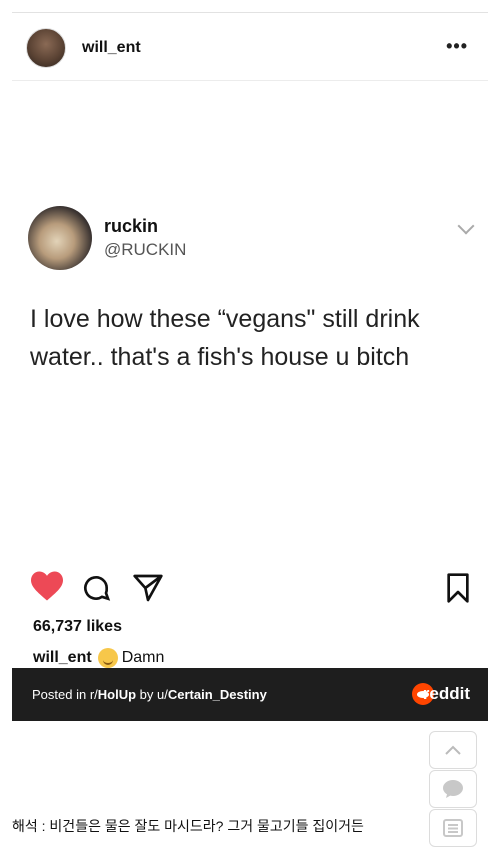 The image size is (500, 868). I want to click on posted-in-text: Posted in r/HolUp by u/Certain_Destiny, so click(149, 694).